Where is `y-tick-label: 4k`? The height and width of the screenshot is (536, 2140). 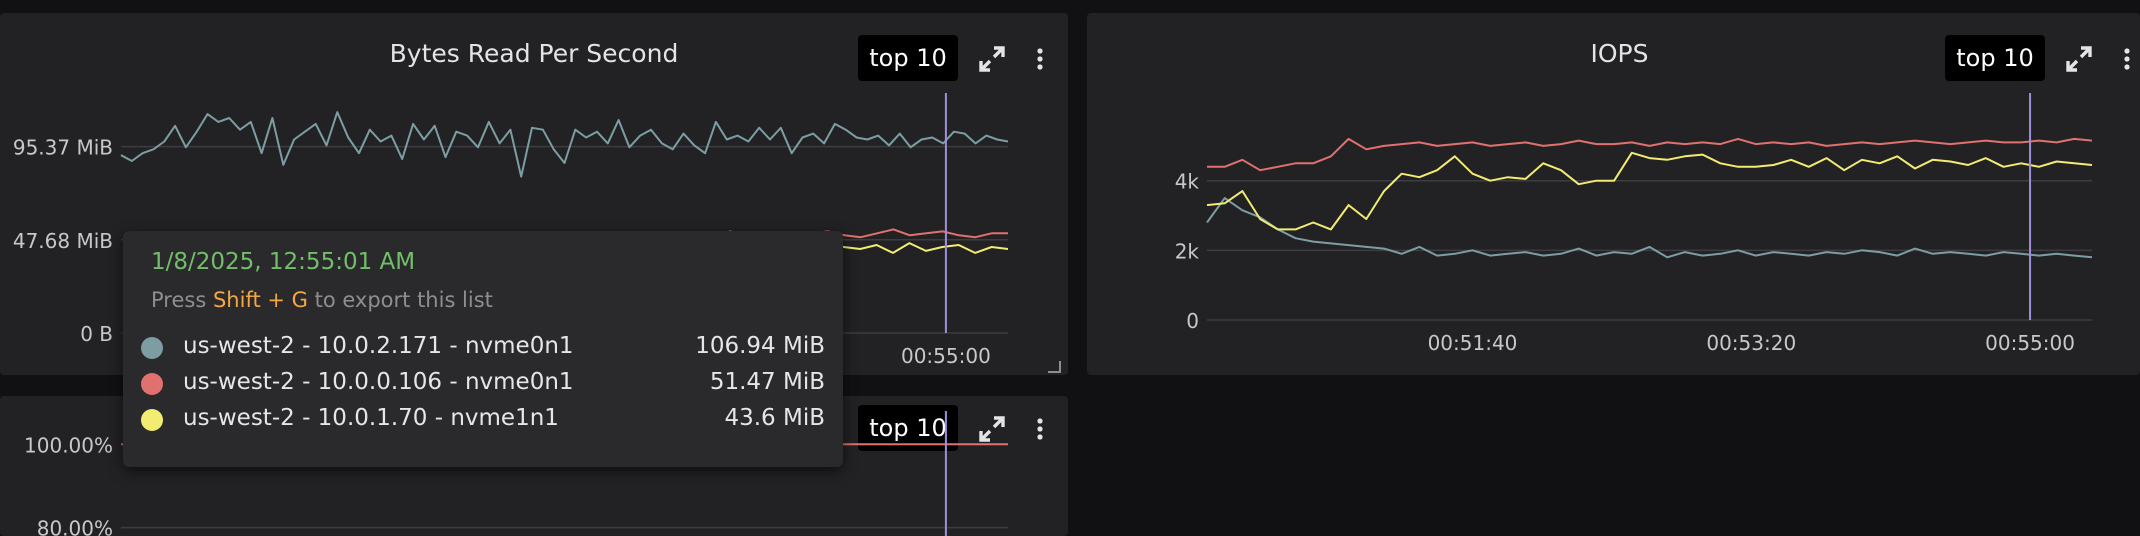 y-tick-label: 4k is located at coordinates (1187, 182).